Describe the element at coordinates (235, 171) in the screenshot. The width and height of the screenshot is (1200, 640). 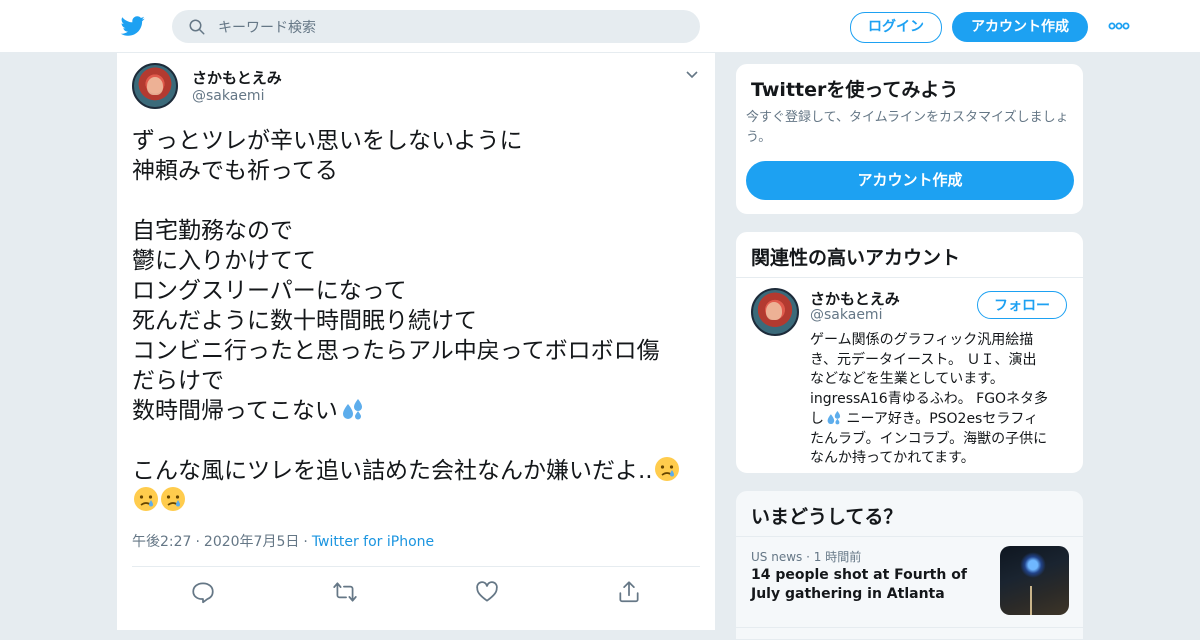
I see `tweet-line: 神頼みでも祈ってる` at that location.